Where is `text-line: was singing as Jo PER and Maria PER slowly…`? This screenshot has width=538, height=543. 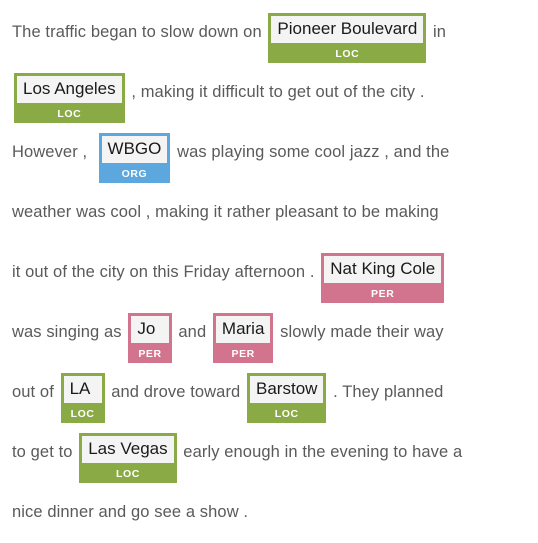 text-line: was singing as Jo PER and Maria PER slowly… is located at coordinates (269, 344).